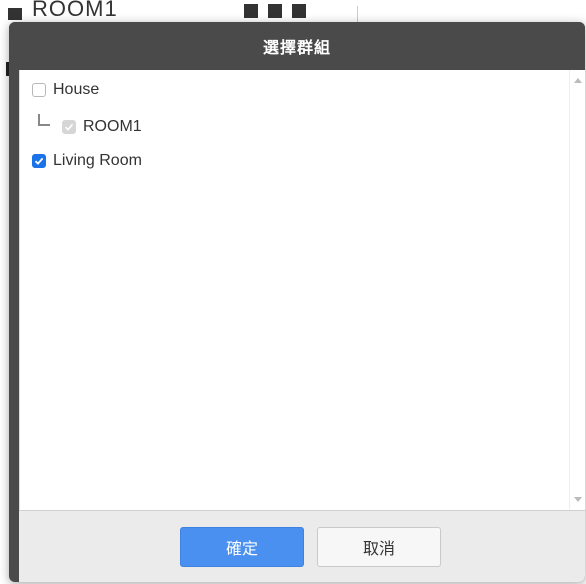 The image size is (586, 584). I want to click on row-tools, so click(275, 11).